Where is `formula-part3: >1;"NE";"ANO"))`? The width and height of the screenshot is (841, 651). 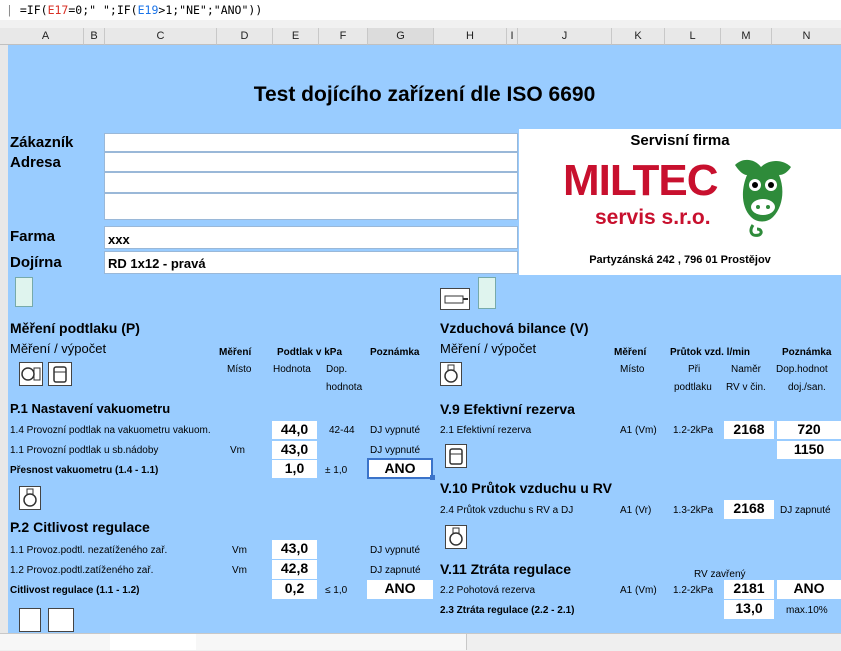 formula-part3: >1;"NE";"ANO")) is located at coordinates (210, 10).